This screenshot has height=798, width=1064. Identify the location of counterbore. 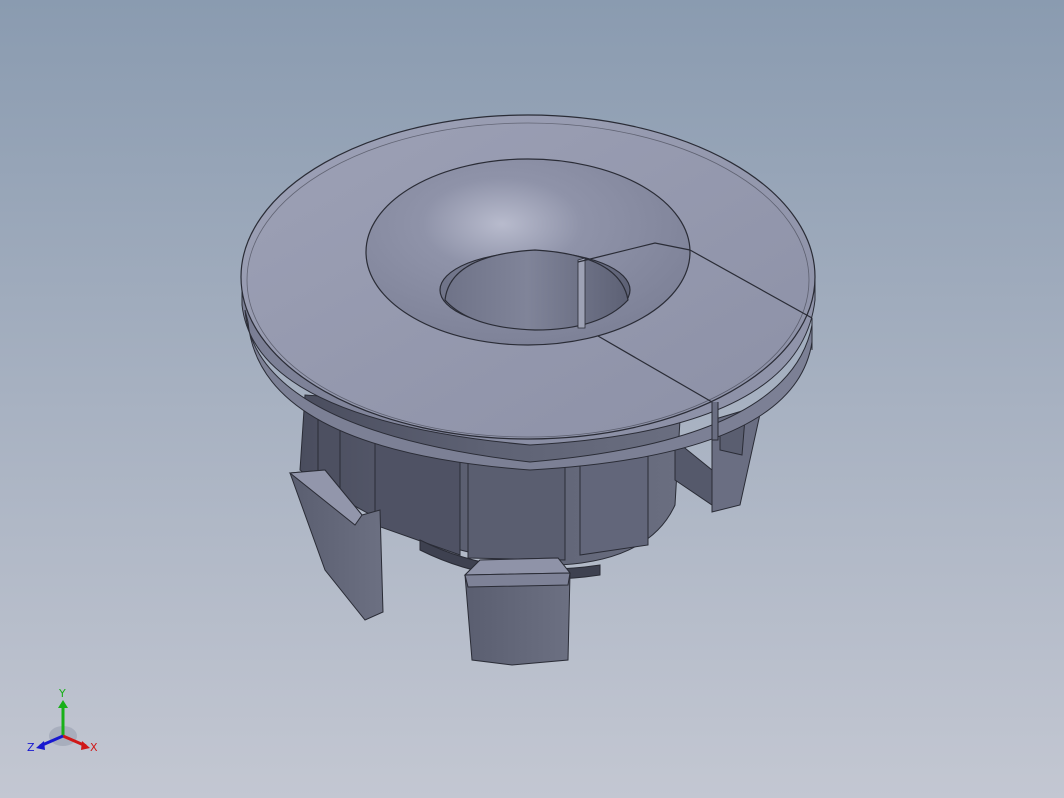
(528, 252).